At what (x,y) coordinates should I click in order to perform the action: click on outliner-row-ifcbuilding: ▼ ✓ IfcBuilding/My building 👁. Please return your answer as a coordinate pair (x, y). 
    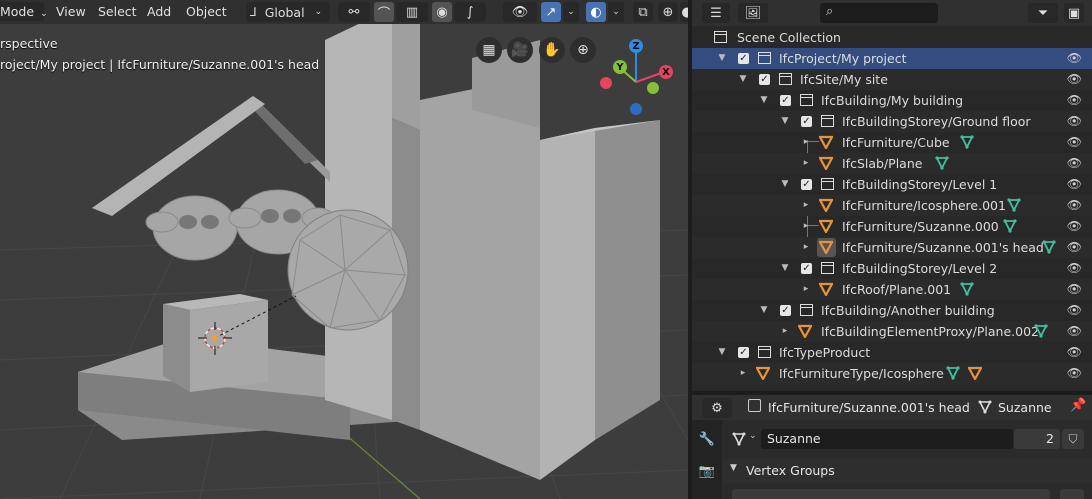
    Looking at the image, I should click on (892, 100).